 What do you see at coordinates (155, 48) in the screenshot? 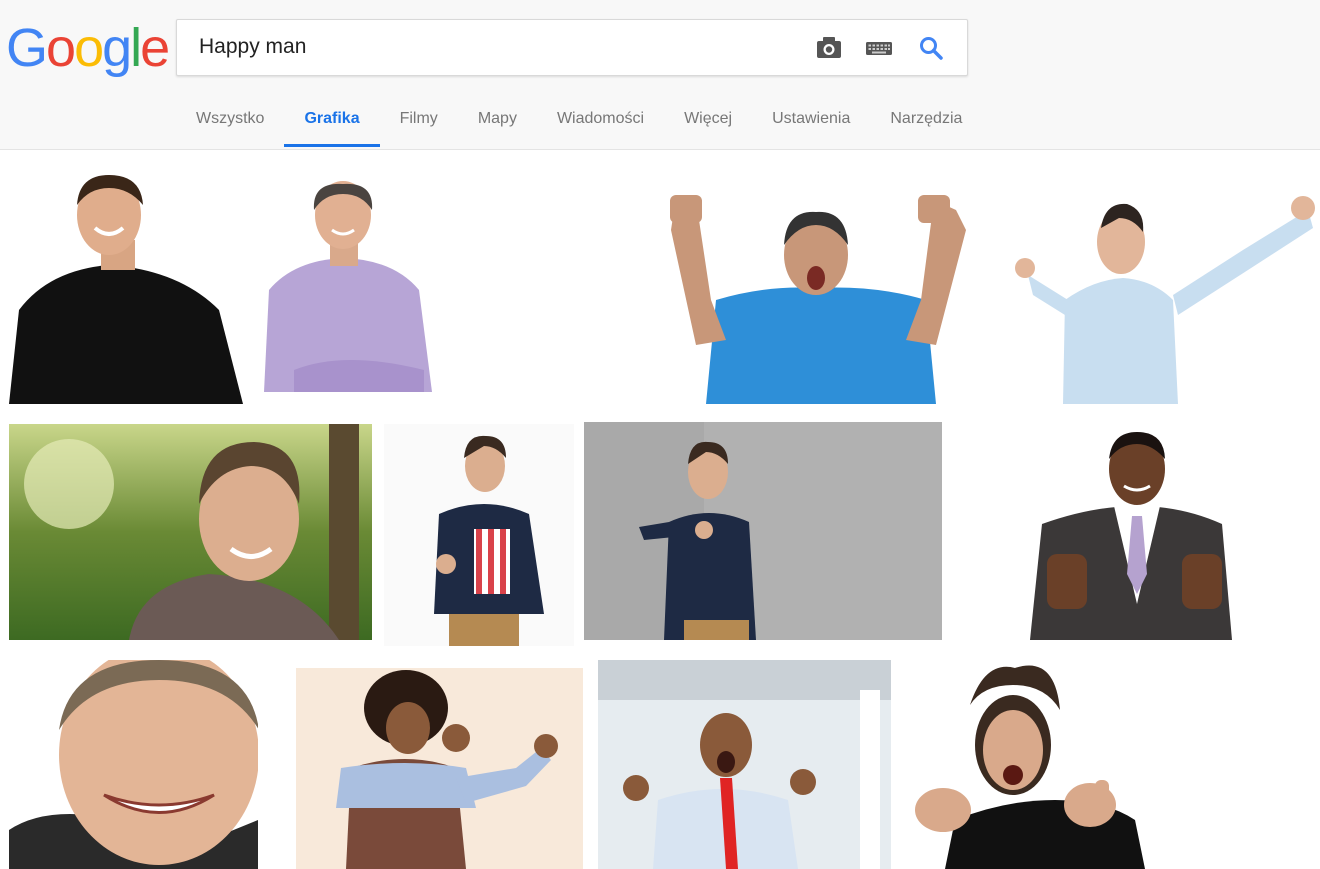
I see `logo-letter-e: e` at bounding box center [155, 48].